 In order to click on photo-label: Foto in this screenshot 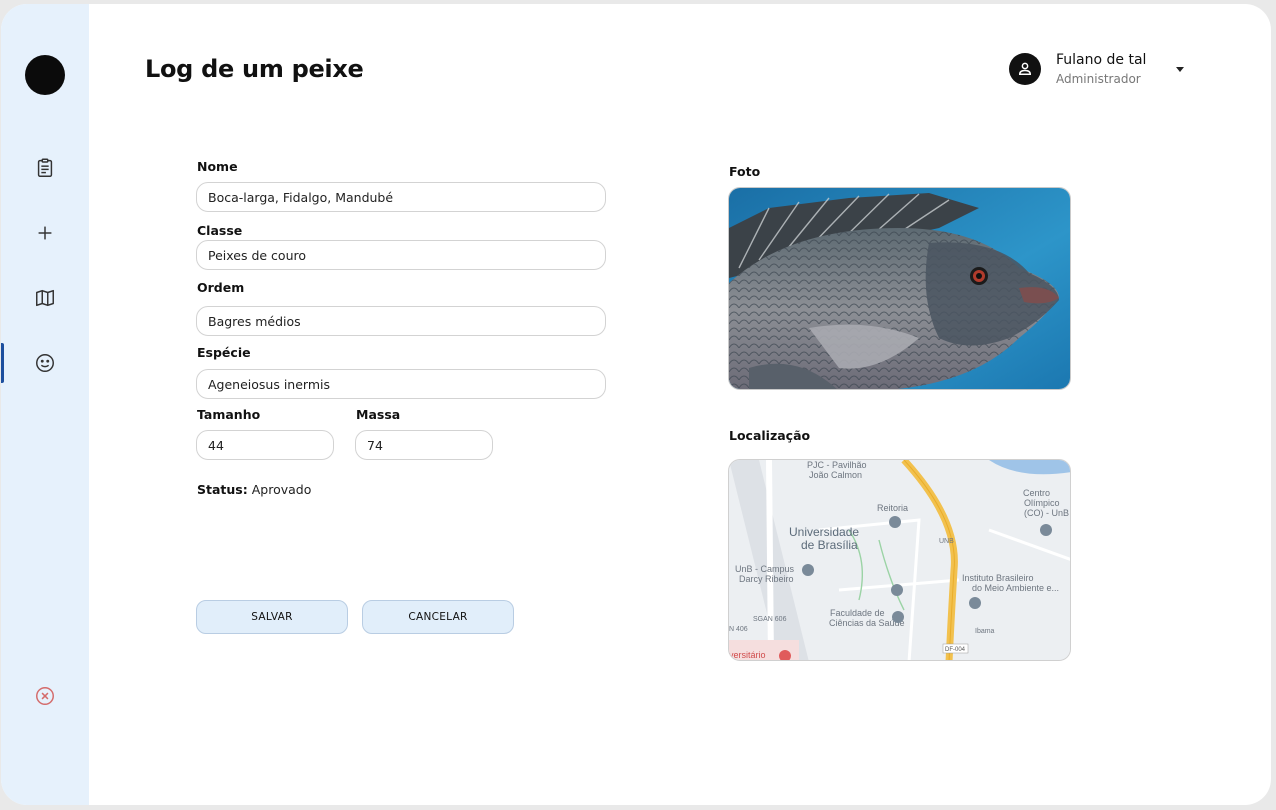, I will do `click(745, 171)`.